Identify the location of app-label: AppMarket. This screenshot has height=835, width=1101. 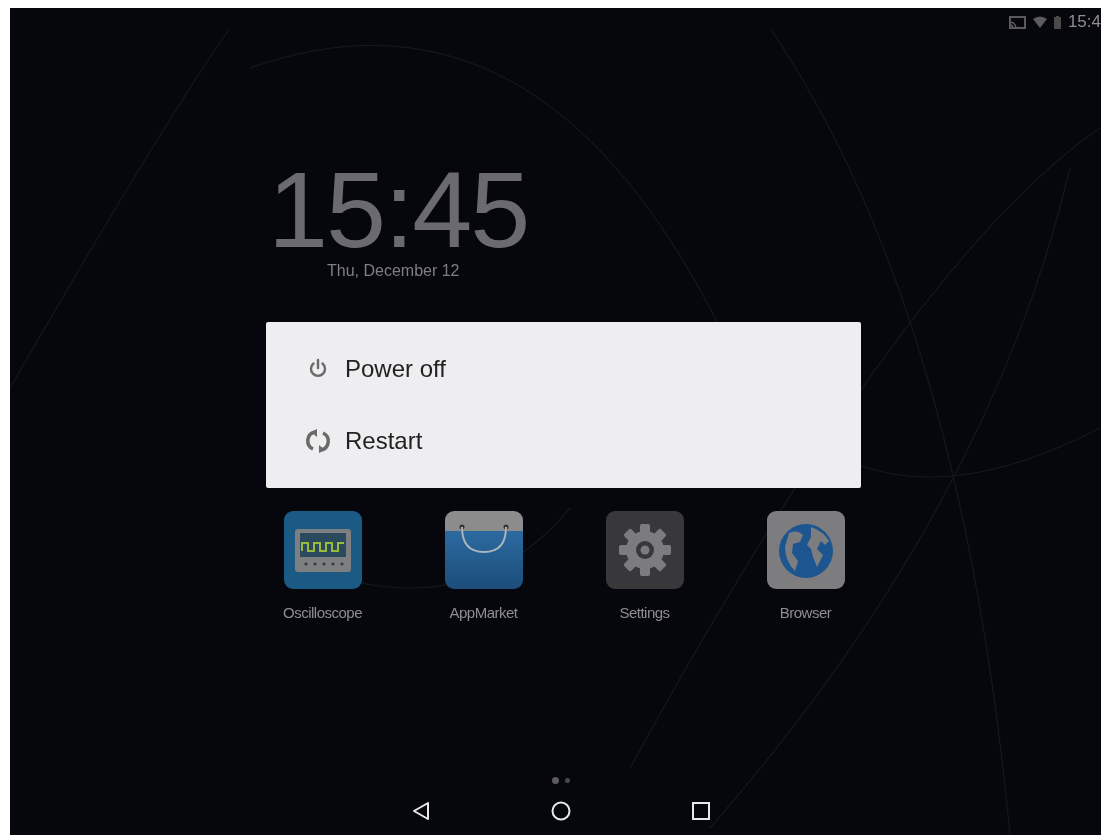
(483, 612).